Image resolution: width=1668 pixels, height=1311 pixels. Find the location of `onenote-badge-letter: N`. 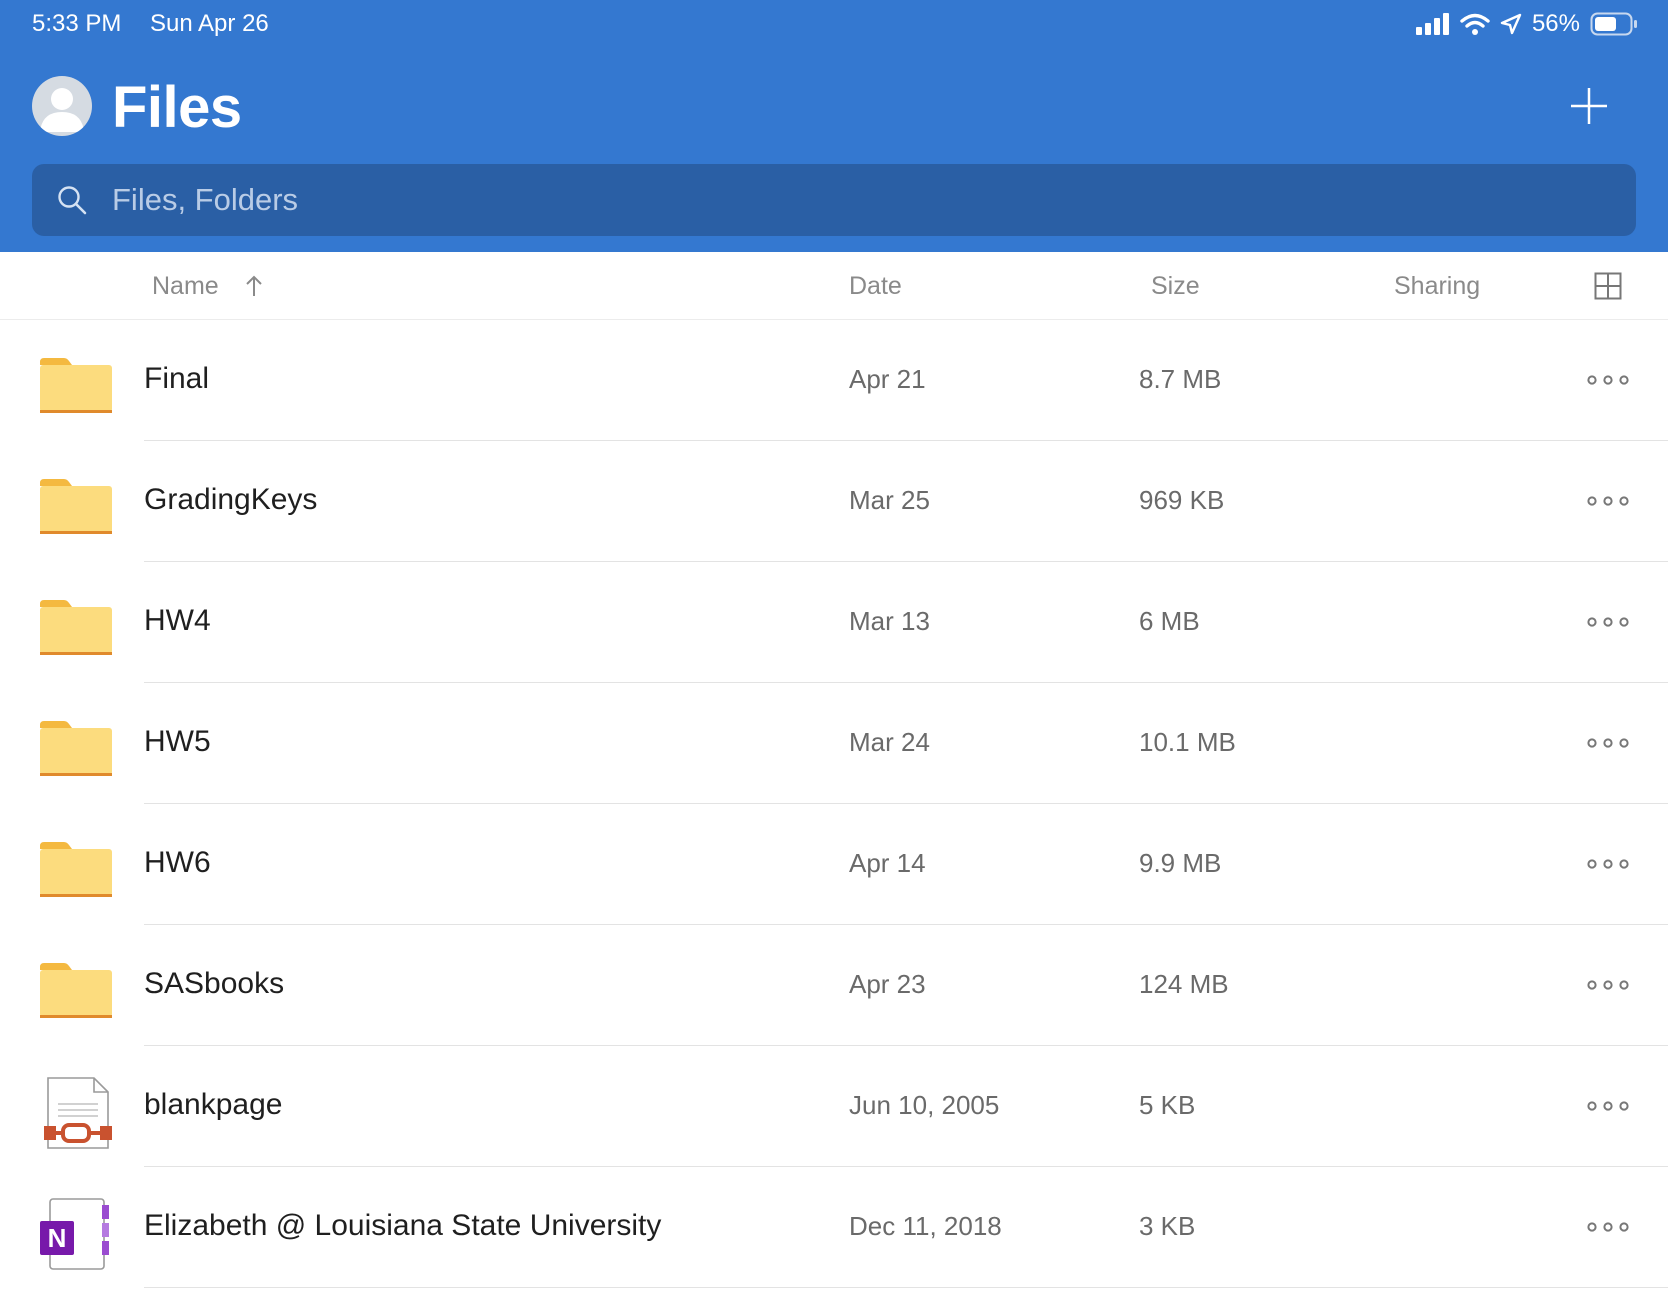

onenote-badge-letter: N is located at coordinates (57, 1238).